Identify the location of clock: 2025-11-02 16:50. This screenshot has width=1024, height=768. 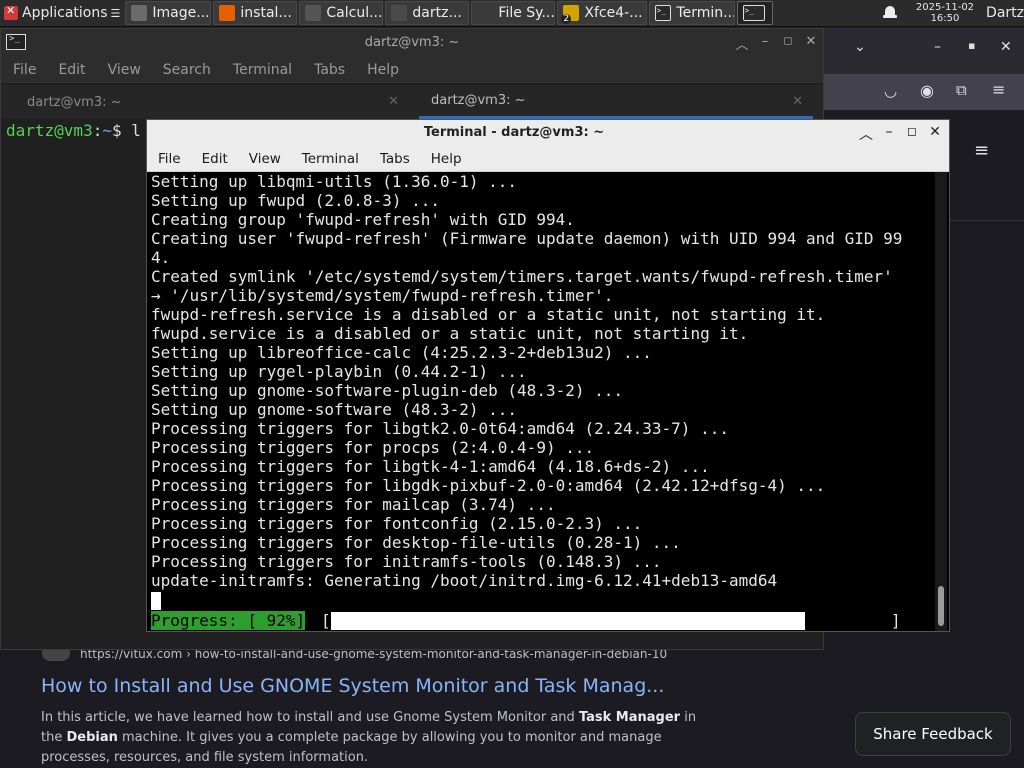
(945, 13).